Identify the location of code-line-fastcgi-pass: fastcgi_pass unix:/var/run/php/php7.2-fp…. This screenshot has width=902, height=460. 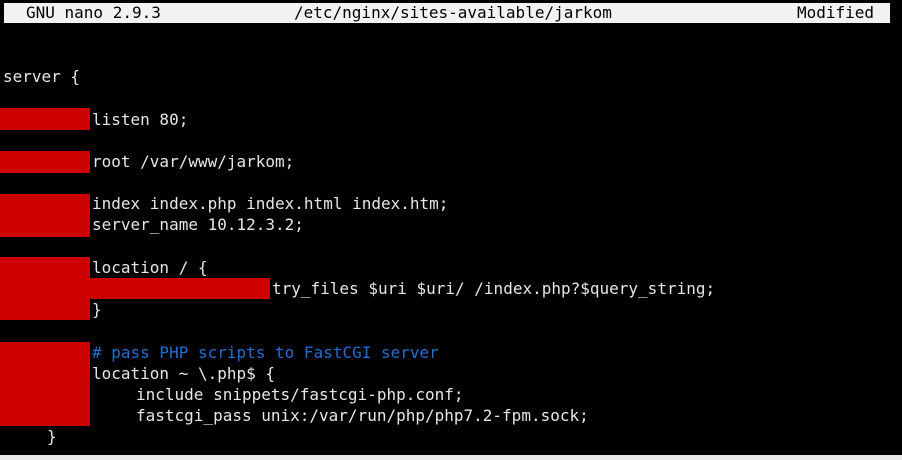
(362, 415).